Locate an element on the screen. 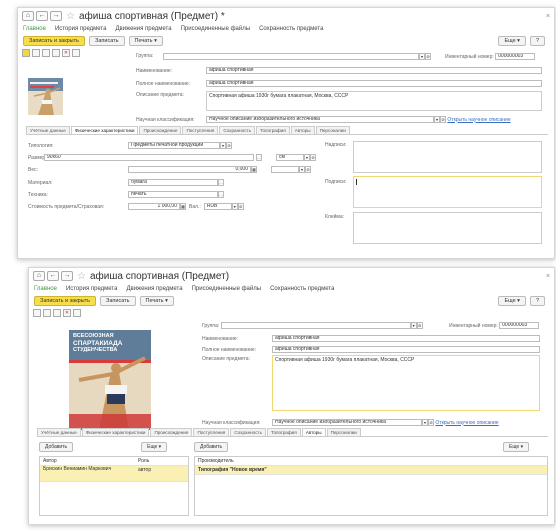  technique-input: печать is located at coordinates (173, 194).